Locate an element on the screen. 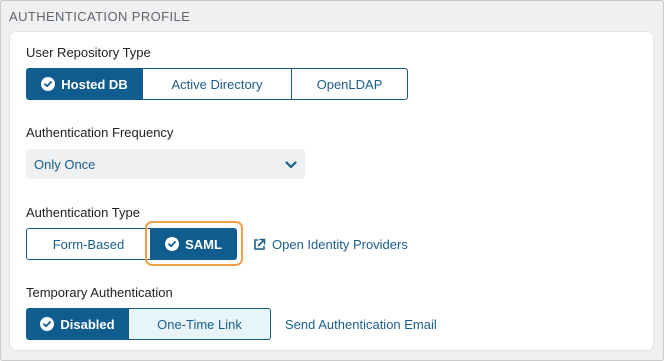 This screenshot has height=361, width=664. open-identity-providers-link: Open Identity Providers is located at coordinates (330, 244).